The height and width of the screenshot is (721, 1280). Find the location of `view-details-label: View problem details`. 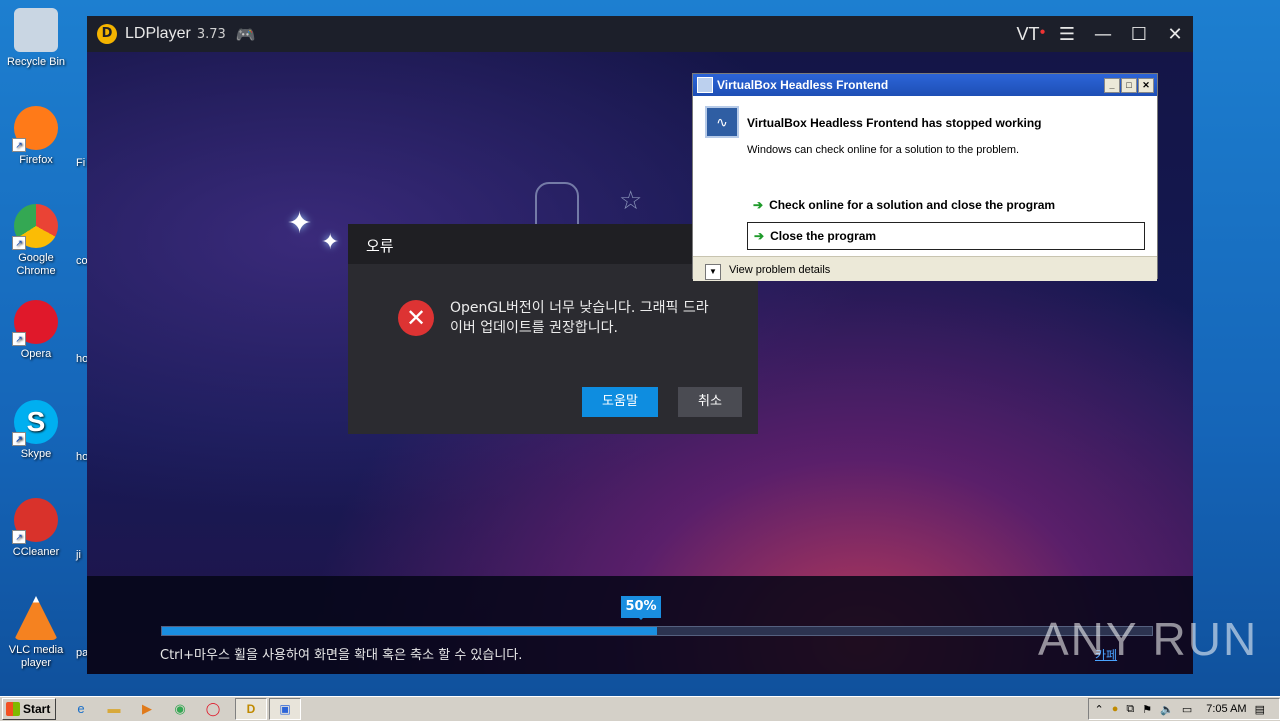

view-details-label: View problem details is located at coordinates (779, 270).